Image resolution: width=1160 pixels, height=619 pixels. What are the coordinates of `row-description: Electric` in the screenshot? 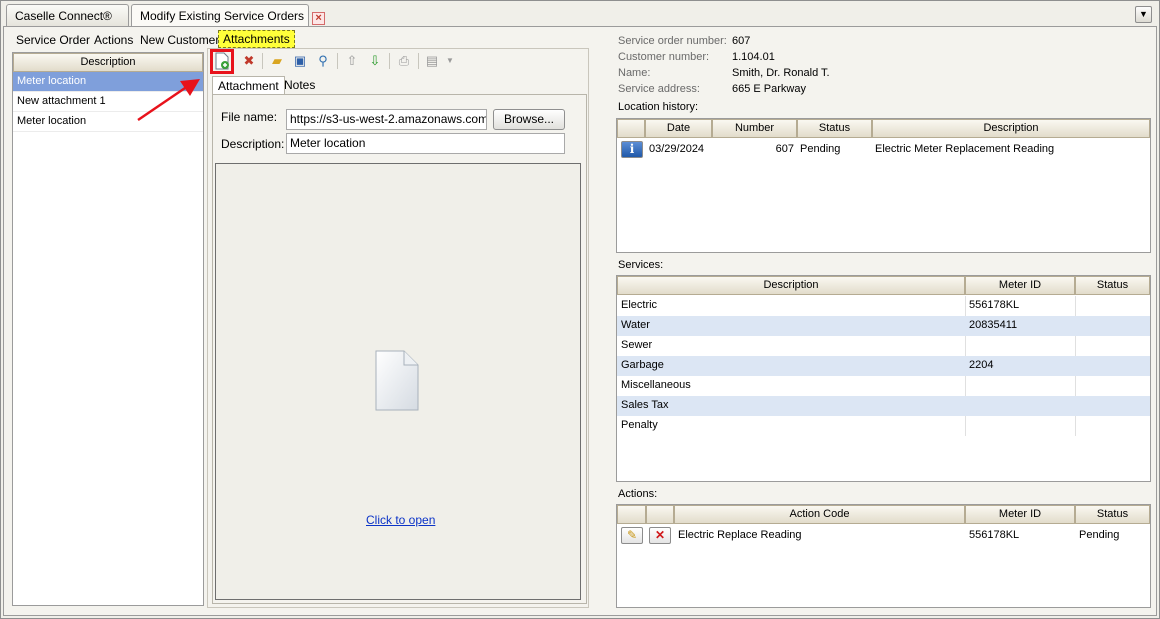 It's located at (639, 305).